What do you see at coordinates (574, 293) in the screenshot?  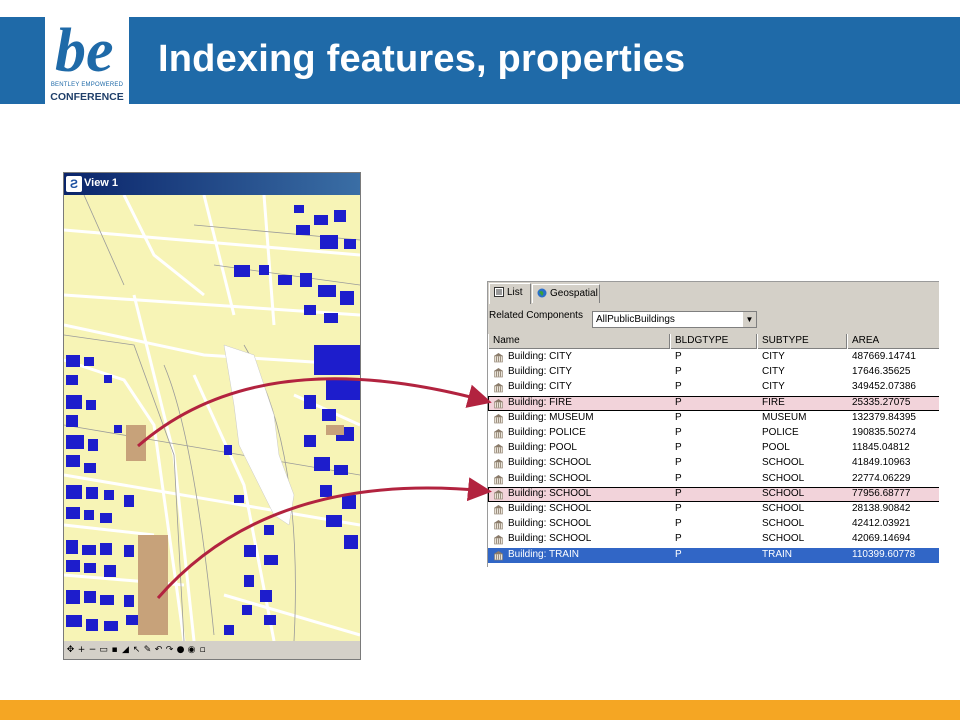 I see `tab-geospatial-label: Geospatial` at bounding box center [574, 293].